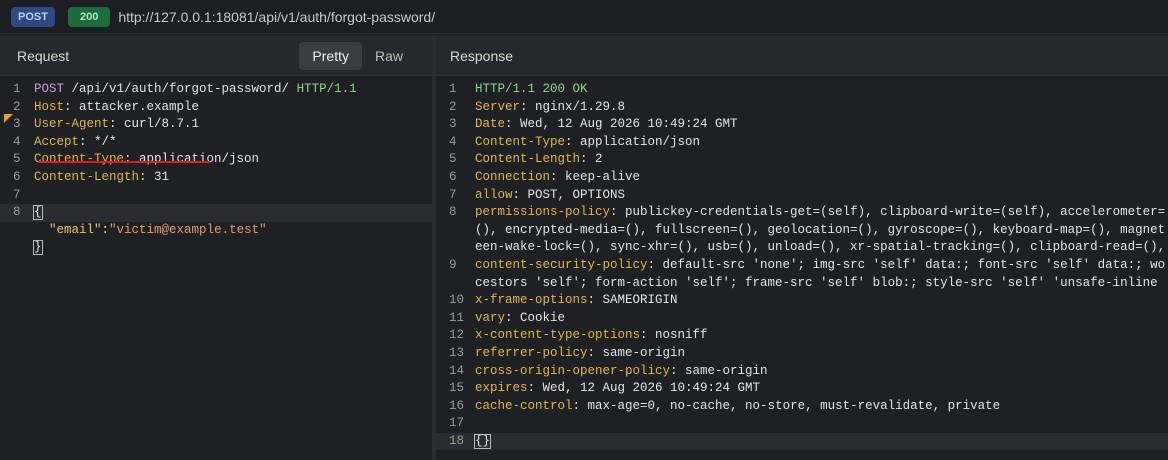  I want to click on pretty-toggle-button: Pretty, so click(330, 55).